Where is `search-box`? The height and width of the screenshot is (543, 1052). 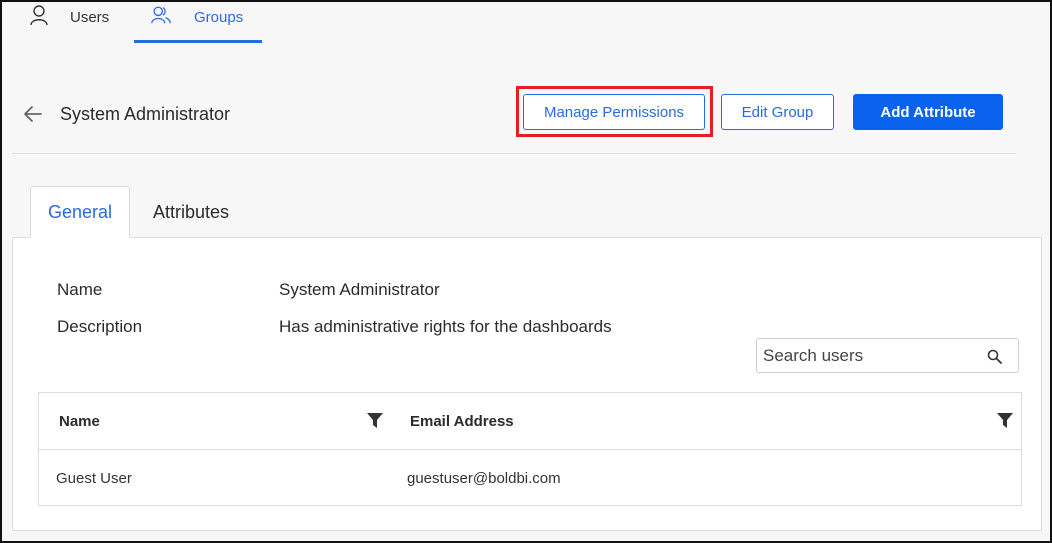 search-box is located at coordinates (887, 355).